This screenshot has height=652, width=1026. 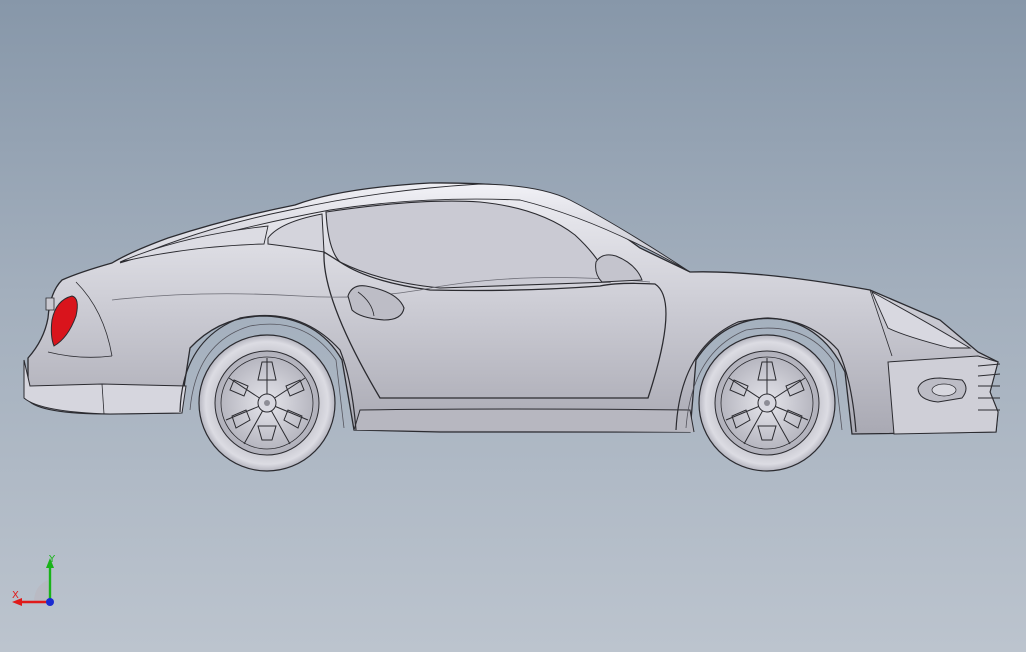 What do you see at coordinates (33, 582) in the screenshot?
I see `axis-triad-icon` at bounding box center [33, 582].